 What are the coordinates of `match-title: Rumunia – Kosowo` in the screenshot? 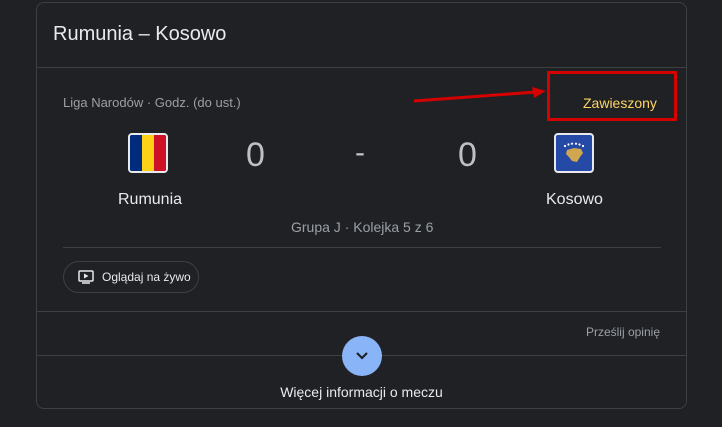 It's located at (139, 34).